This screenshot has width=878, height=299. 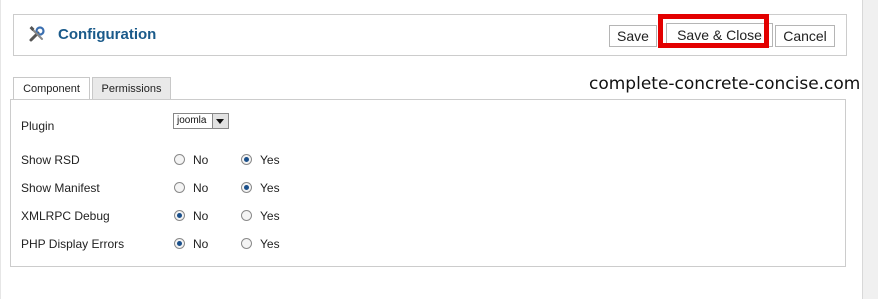 I want to click on plugin-select: joomla, so click(x=201, y=121).